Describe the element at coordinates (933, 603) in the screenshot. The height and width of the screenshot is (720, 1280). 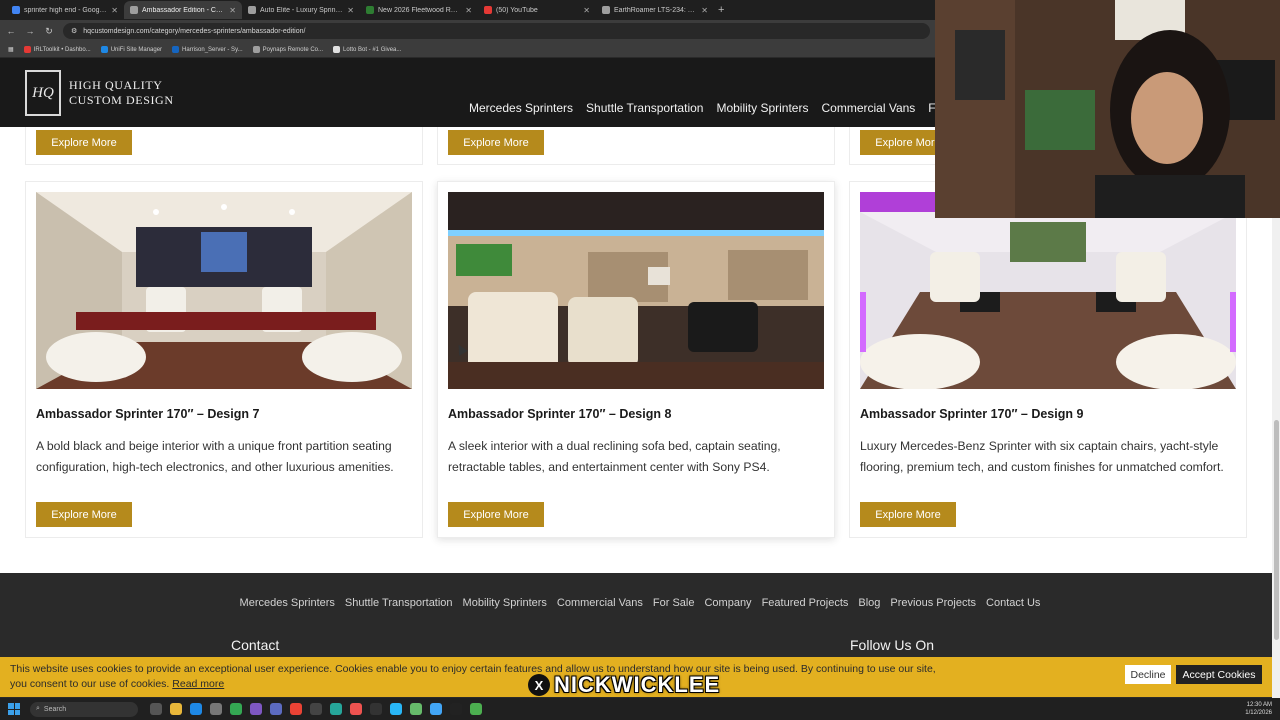
I see `footer-link: Previous Projects` at that location.